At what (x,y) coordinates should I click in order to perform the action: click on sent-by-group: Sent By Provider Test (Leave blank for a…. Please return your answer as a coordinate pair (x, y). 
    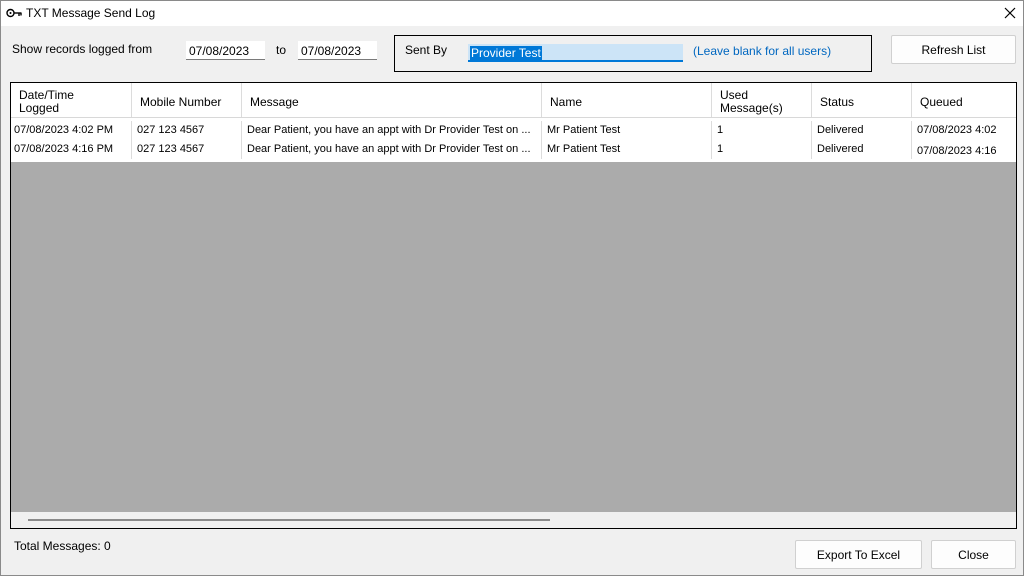
    Looking at the image, I should click on (633, 53).